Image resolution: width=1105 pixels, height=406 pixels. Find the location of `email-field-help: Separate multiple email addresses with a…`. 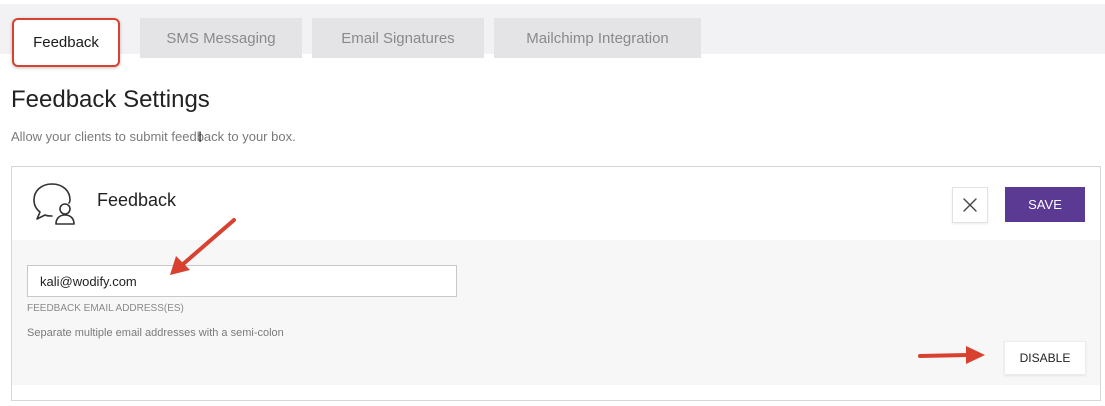

email-field-help: Separate multiple email addresses with a… is located at coordinates (155, 333).